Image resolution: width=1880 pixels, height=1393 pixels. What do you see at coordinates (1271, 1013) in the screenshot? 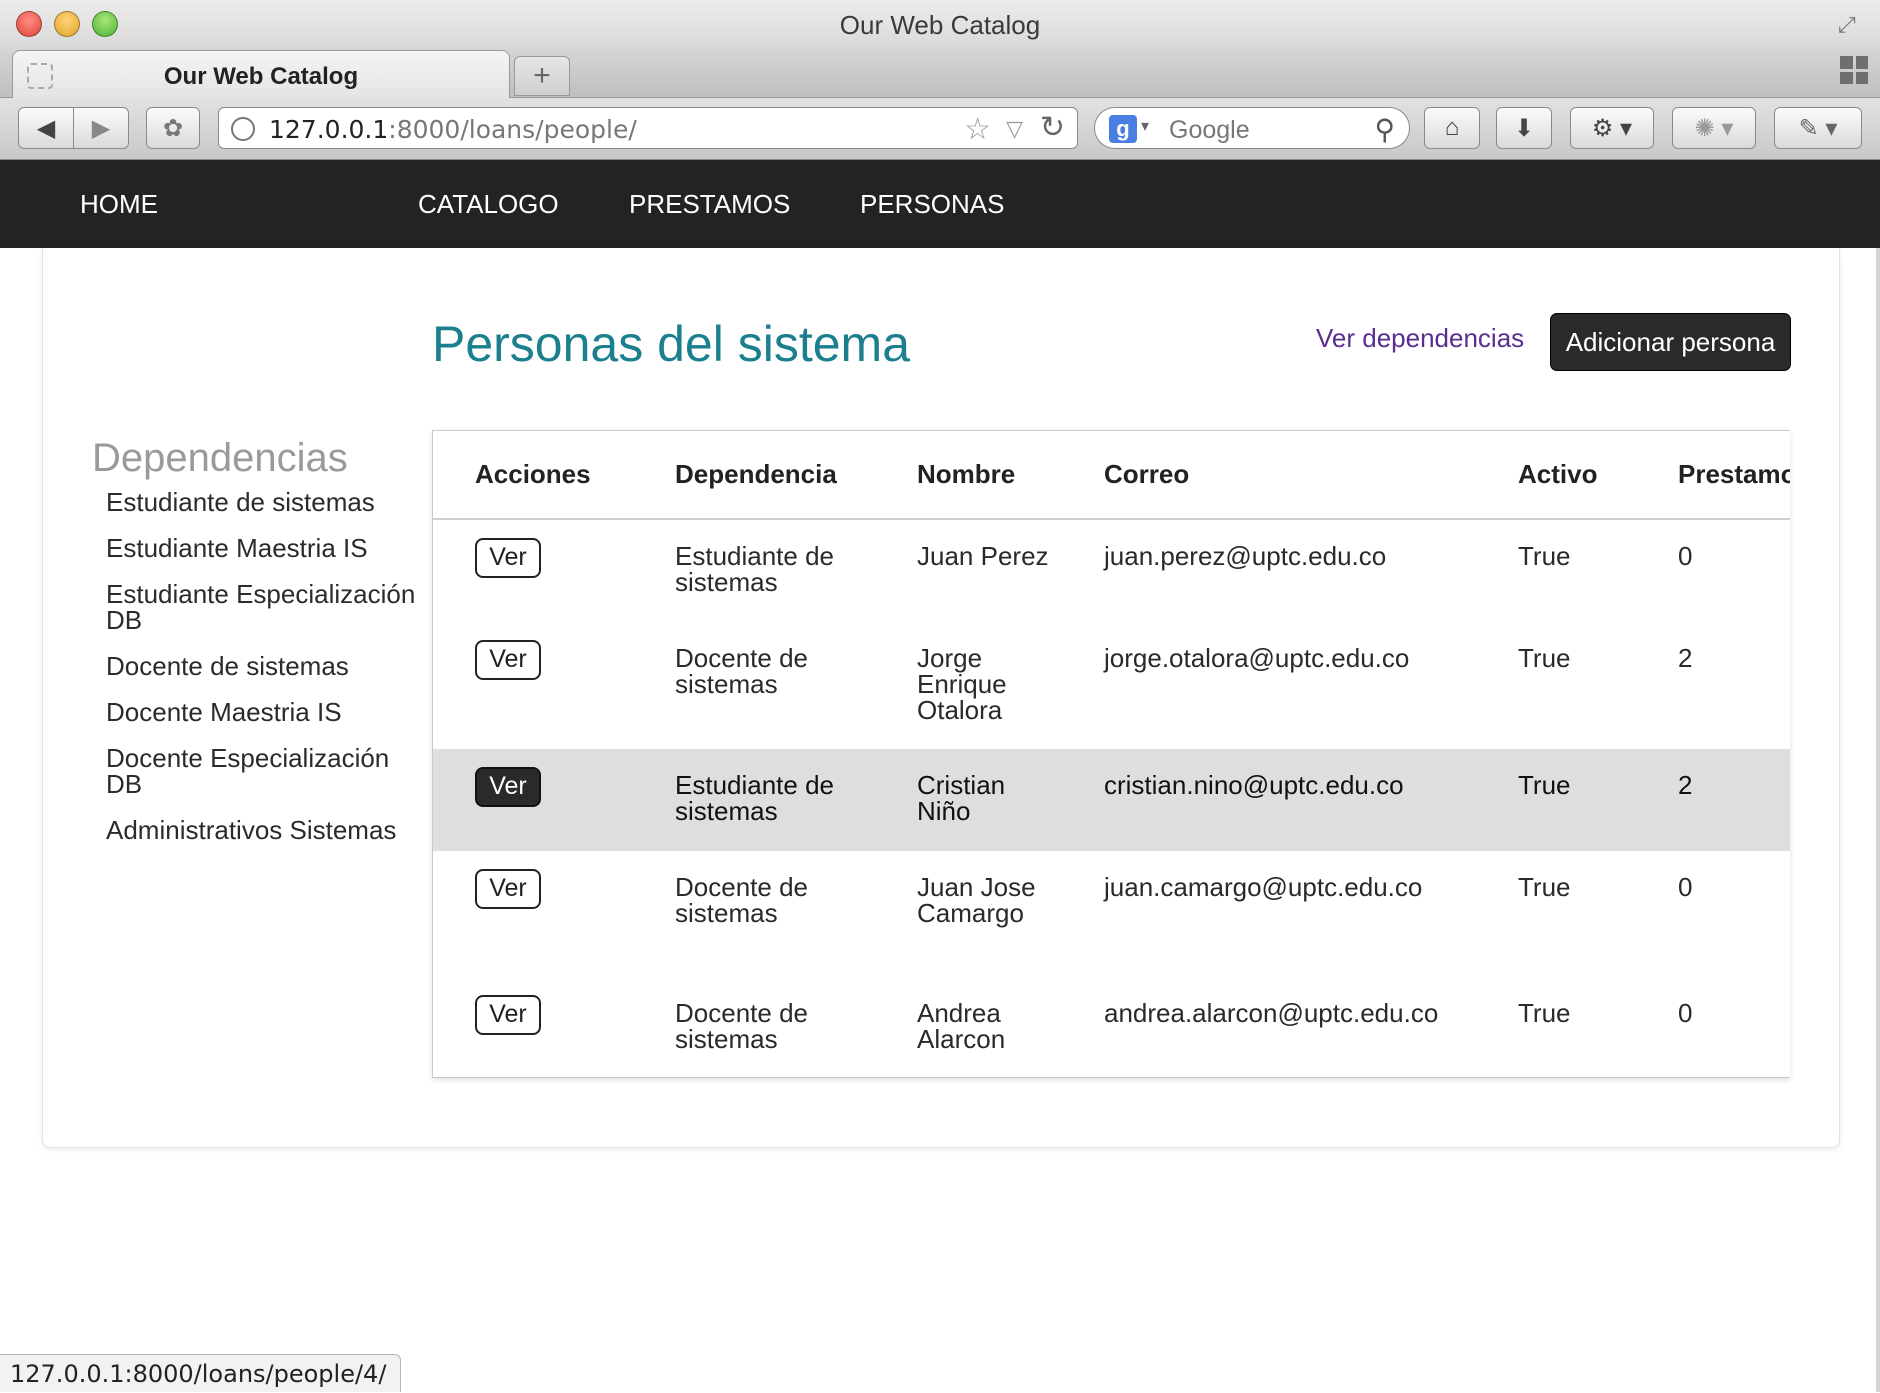
I see `cell-correo: andrea.alarcon@uptc.edu.co` at bounding box center [1271, 1013].